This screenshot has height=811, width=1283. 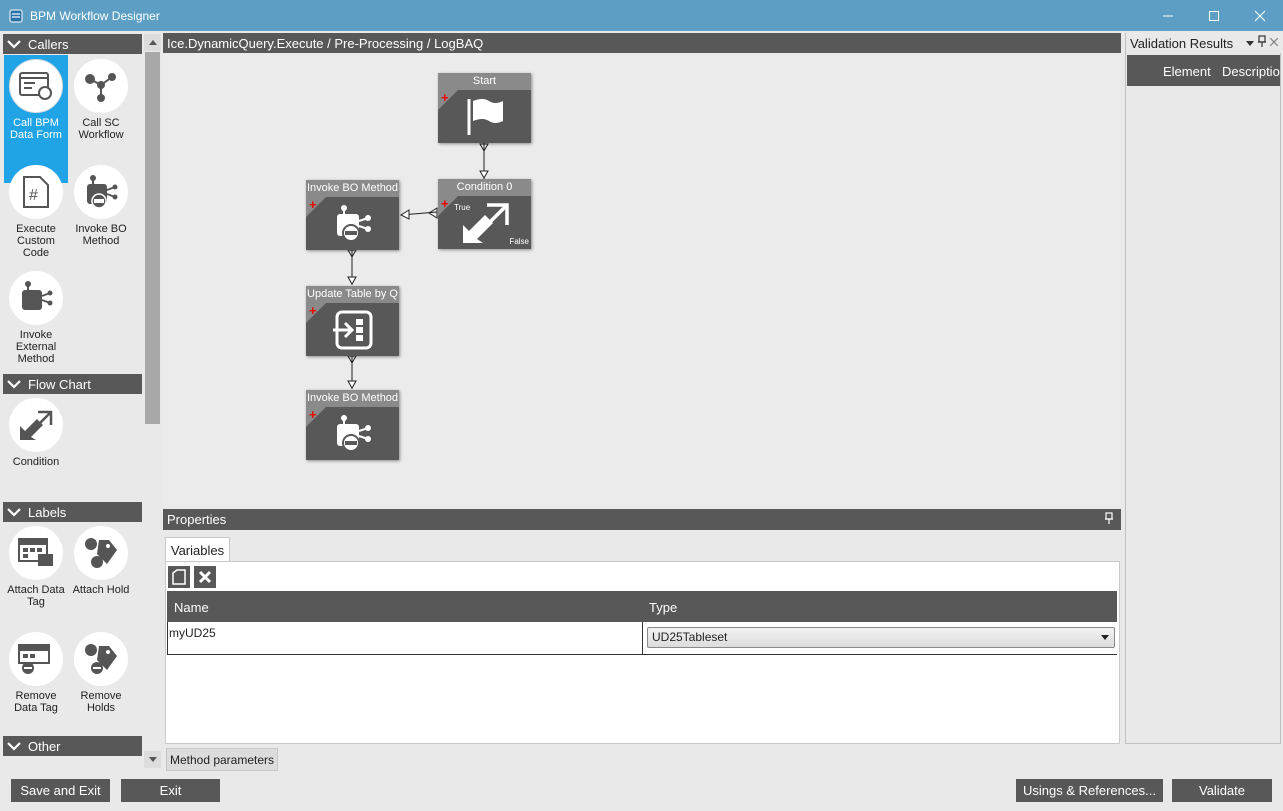 What do you see at coordinates (642, 638) in the screenshot?
I see `table-row: myUD25 UD25Tableset` at bounding box center [642, 638].